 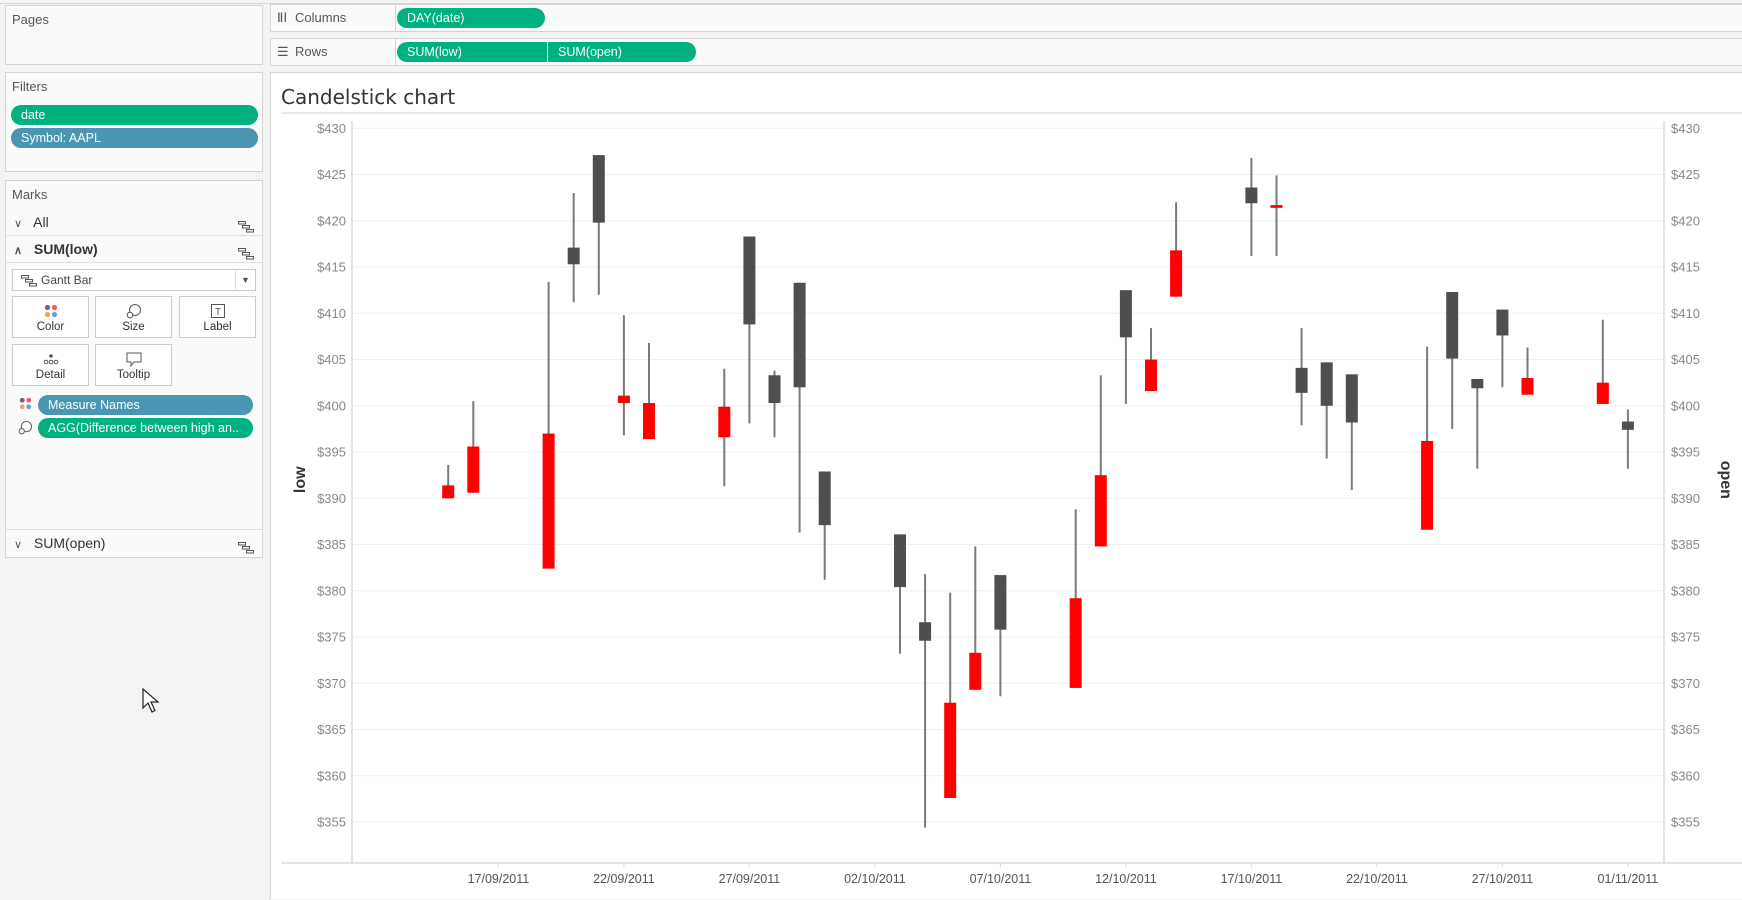 I want to click on y-tick-label-left: $400, so click(x=331, y=405).